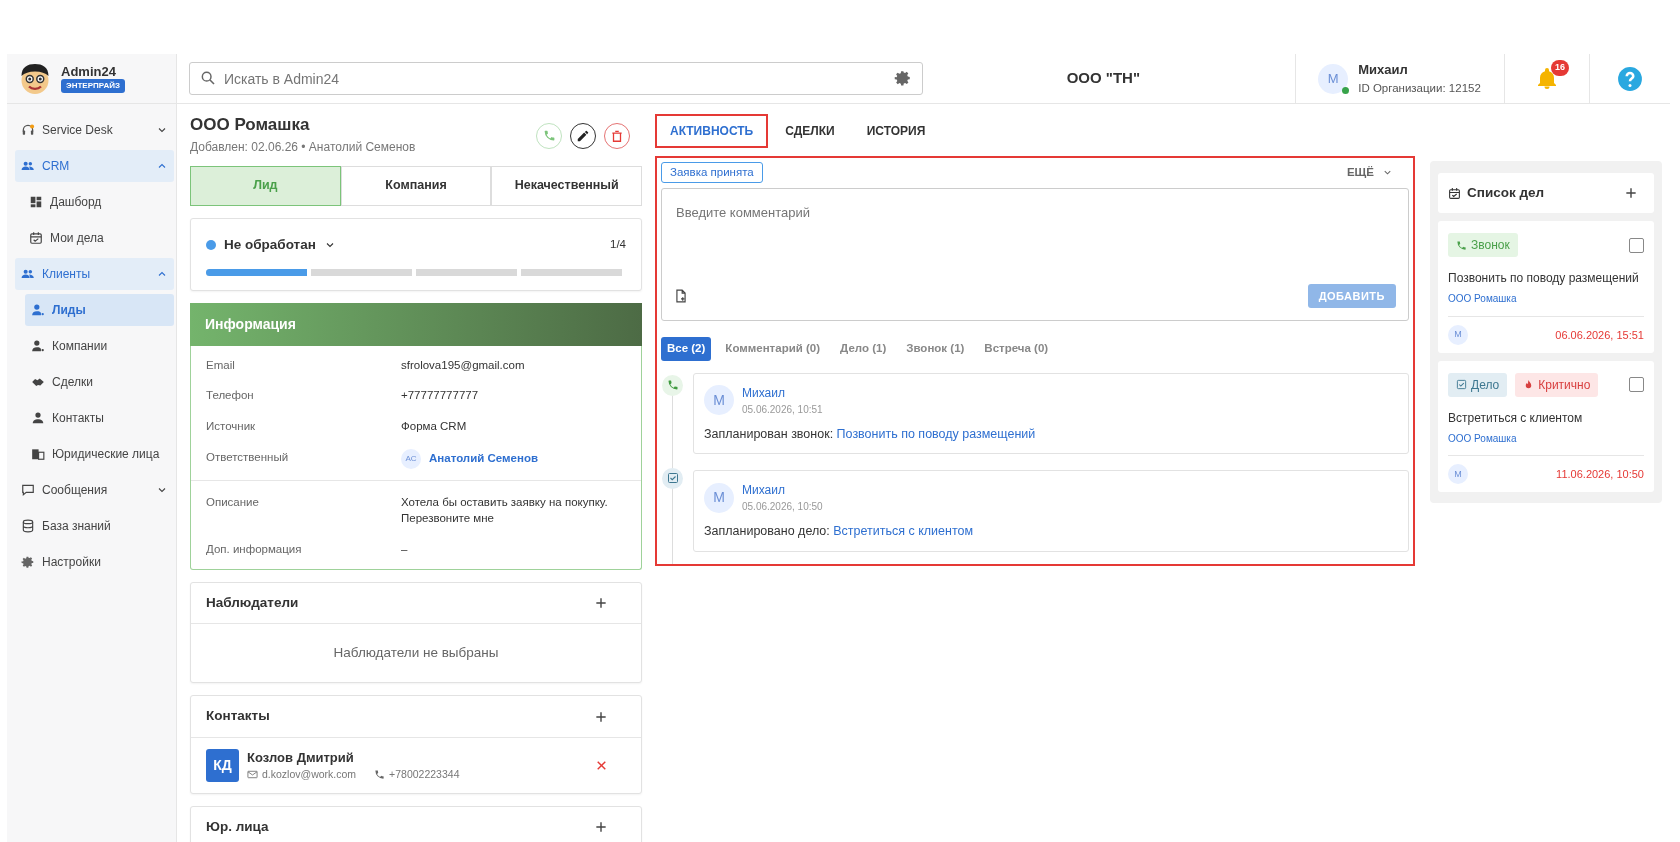 The width and height of the screenshot is (1680, 842). What do you see at coordinates (1103, 78) in the screenshot?
I see `organization-title: ООО "ТН"` at bounding box center [1103, 78].